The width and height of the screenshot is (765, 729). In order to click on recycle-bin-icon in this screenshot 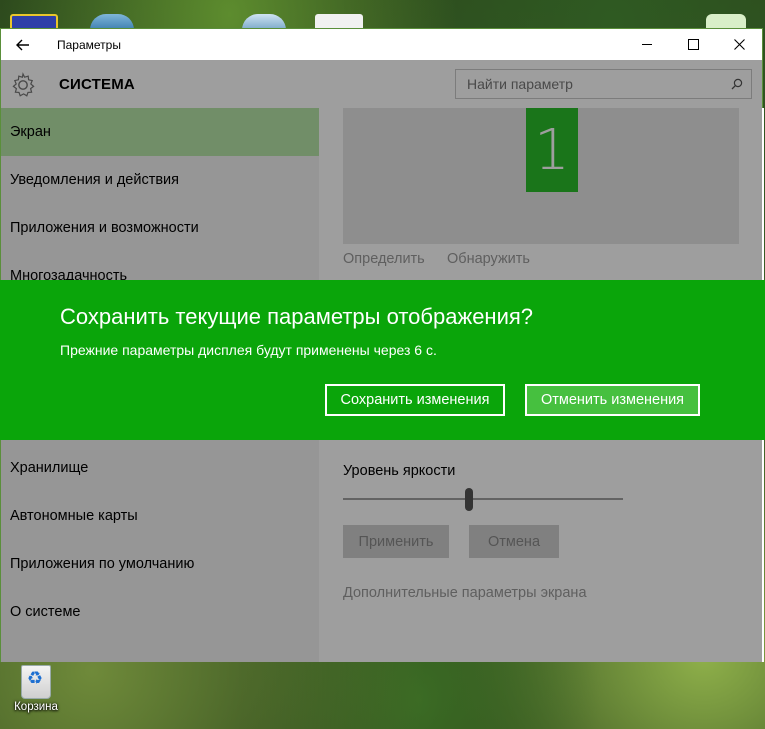, I will do `click(36, 682)`.